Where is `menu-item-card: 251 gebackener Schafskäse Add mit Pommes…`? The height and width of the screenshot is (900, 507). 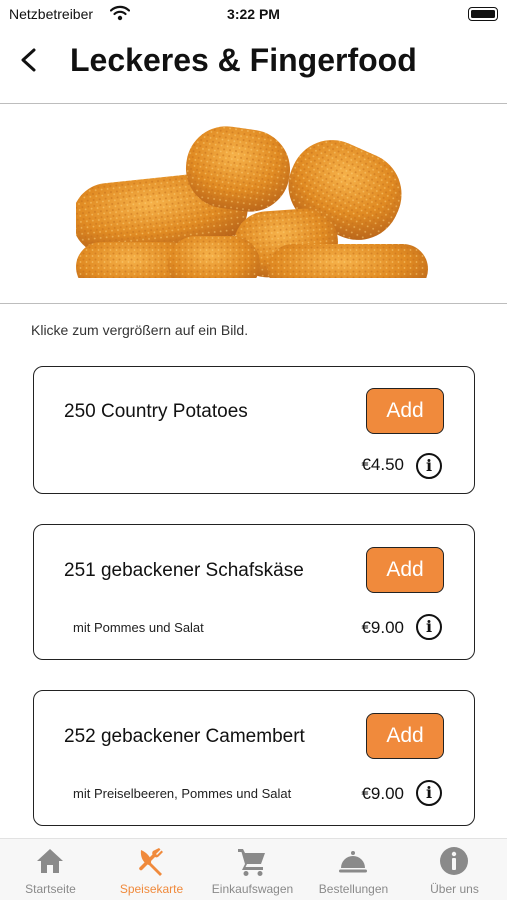 menu-item-card: 251 gebackener Schafskäse Add mit Pommes… is located at coordinates (254, 592).